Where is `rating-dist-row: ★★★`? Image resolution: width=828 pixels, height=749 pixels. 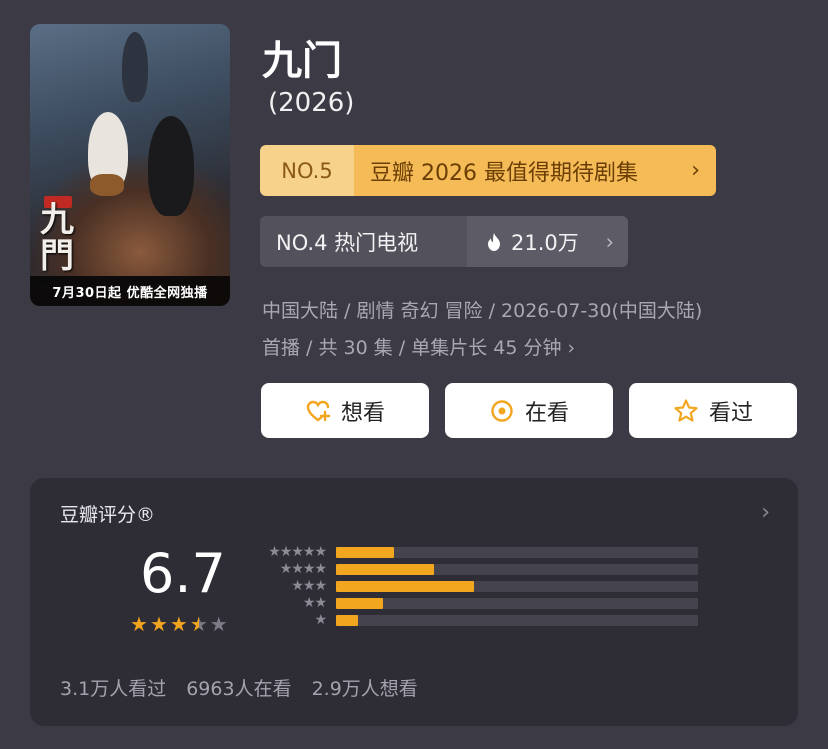 rating-dist-row: ★★★ is located at coordinates (477, 586).